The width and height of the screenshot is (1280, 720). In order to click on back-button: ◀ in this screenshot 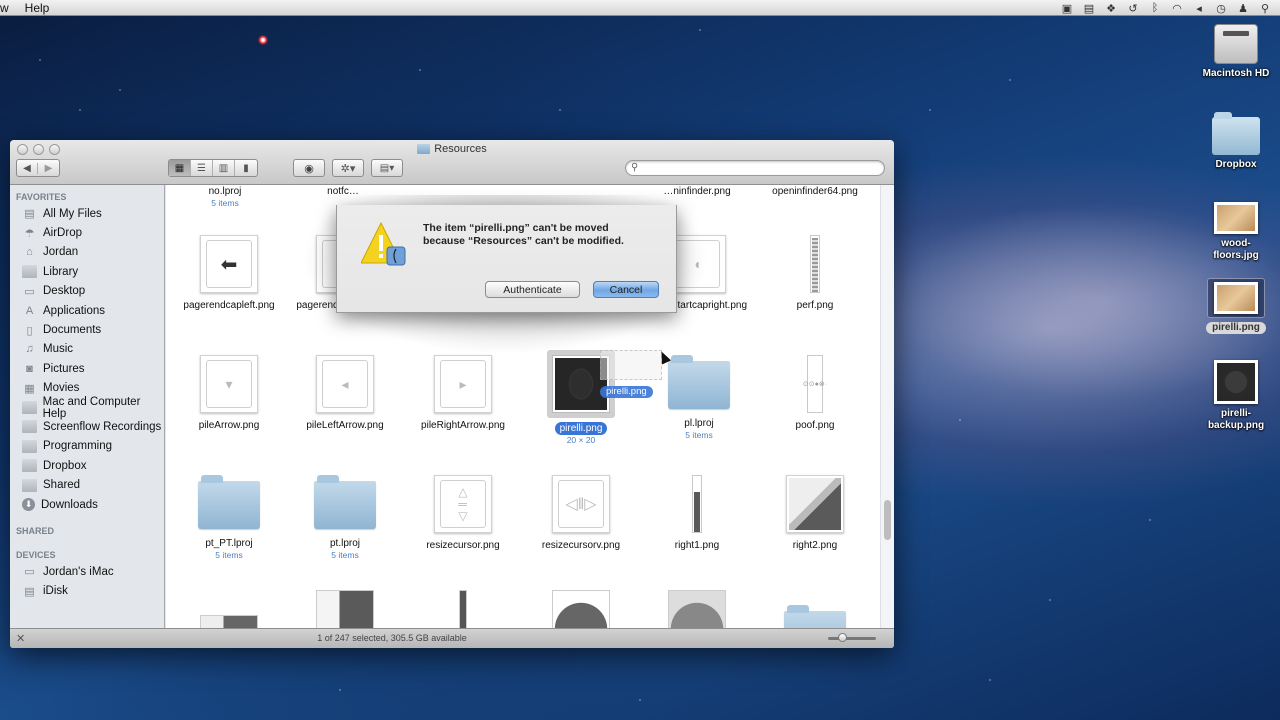, I will do `click(27, 168)`.